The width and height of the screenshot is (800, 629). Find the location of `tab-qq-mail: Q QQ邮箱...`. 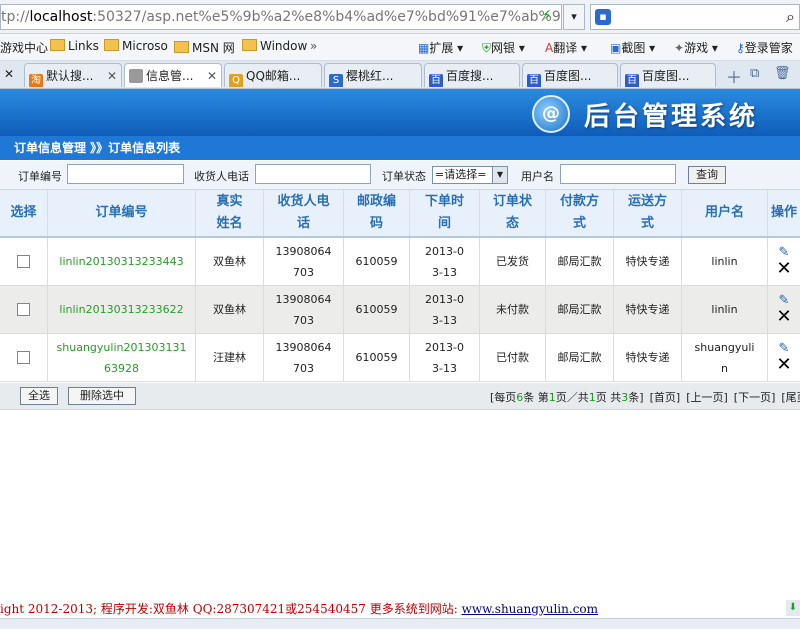

tab-qq-mail: Q QQ邮箱... is located at coordinates (273, 75).